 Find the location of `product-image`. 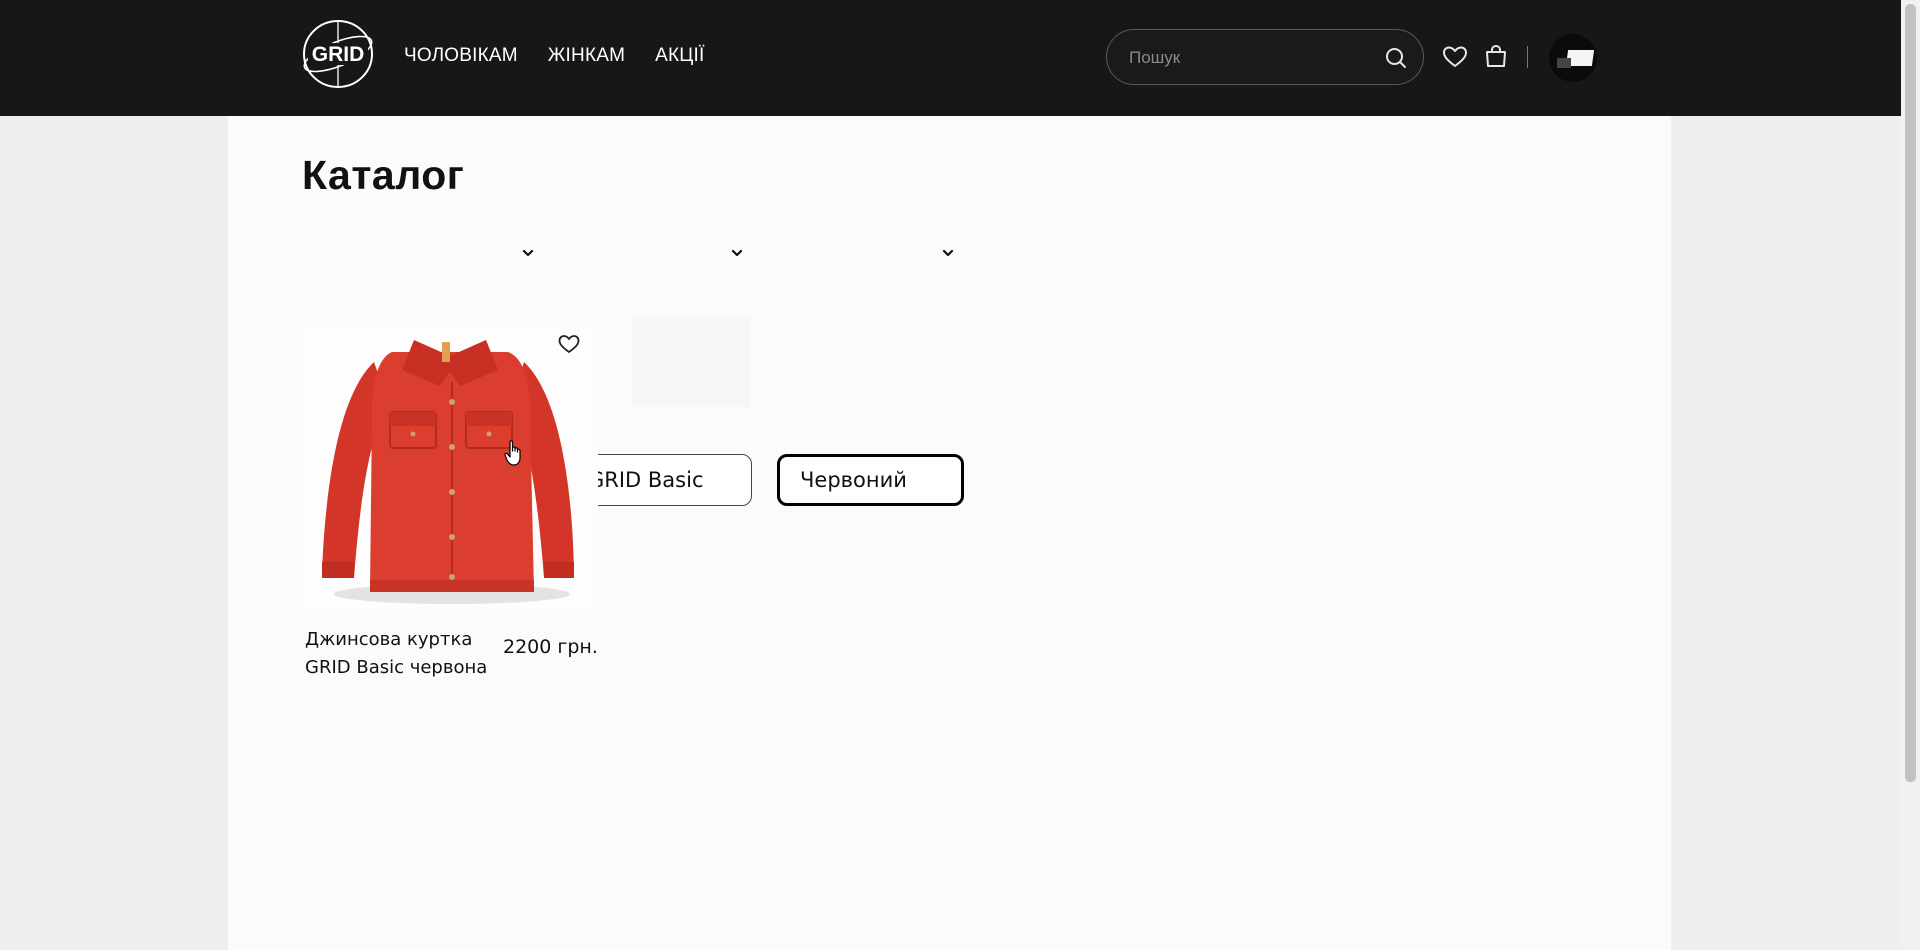

product-image is located at coordinates (450, 468).